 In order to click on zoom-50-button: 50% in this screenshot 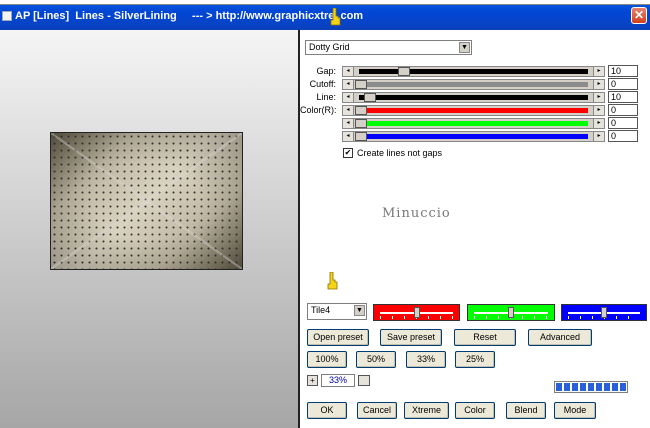, I will do `click(376, 359)`.